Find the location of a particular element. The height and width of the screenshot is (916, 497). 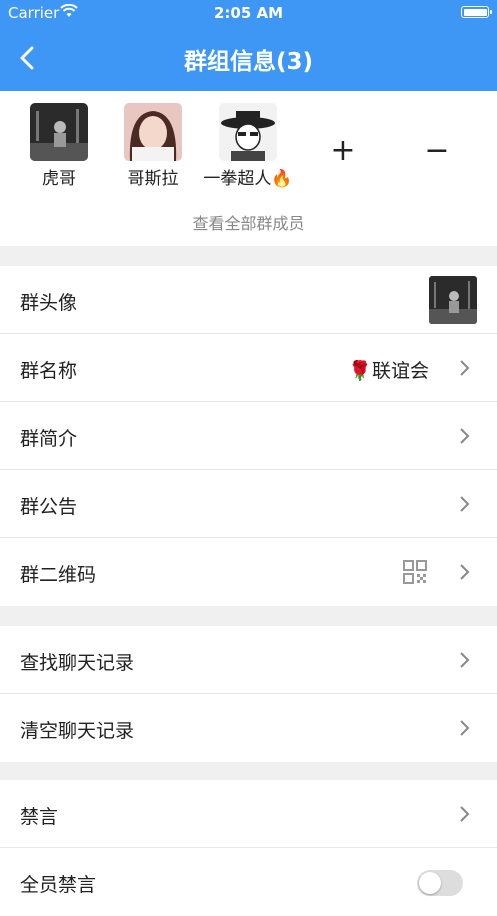

page-title: 群组信息(3) is located at coordinates (248, 62).